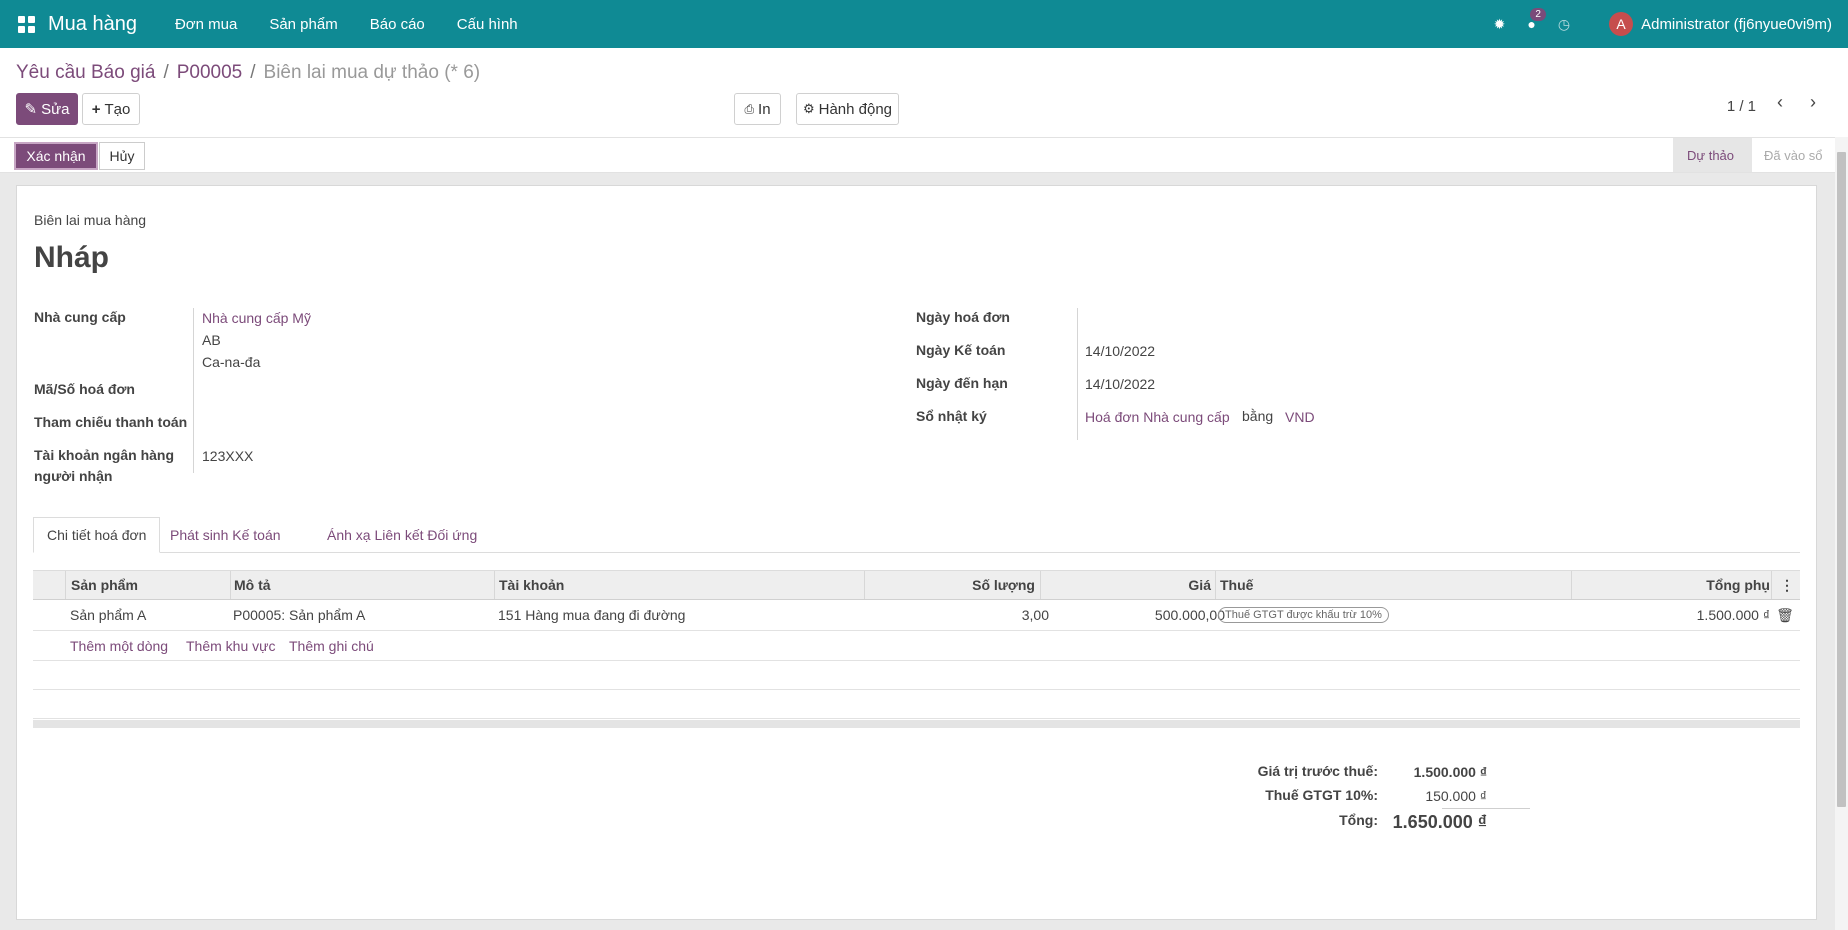  I want to click on apps-menu-icon, so click(26, 24).